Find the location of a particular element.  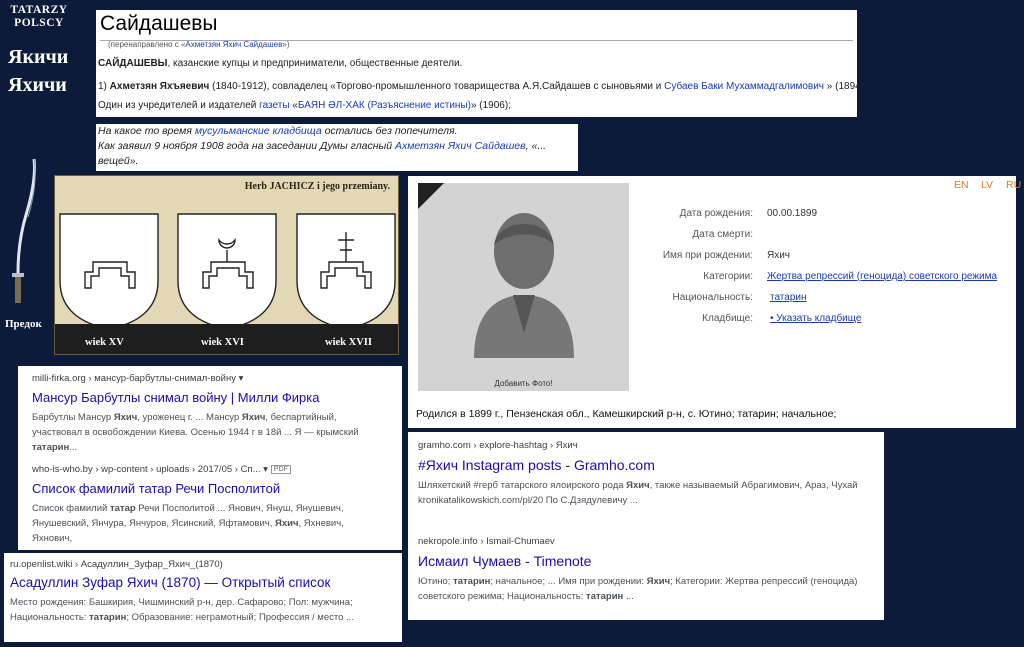

saber-icon is located at coordinates (24, 230).